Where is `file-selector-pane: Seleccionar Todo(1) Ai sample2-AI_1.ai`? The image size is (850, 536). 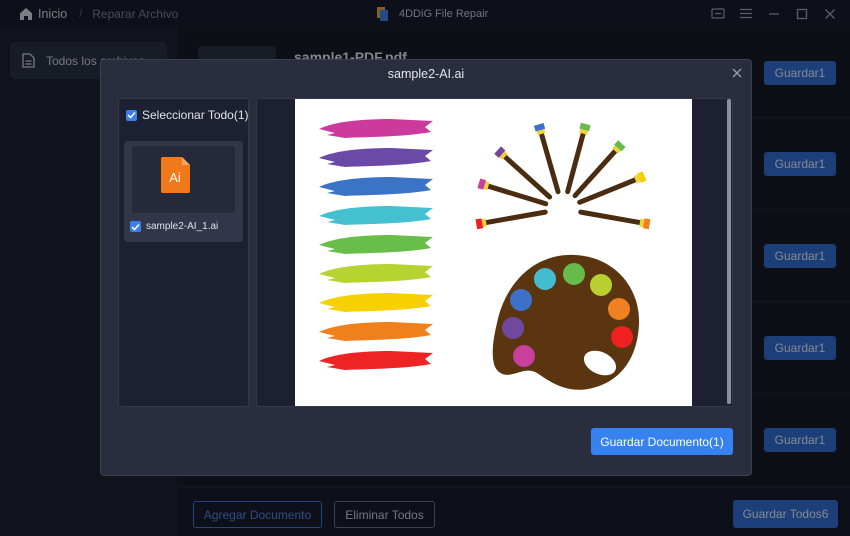
file-selector-pane: Seleccionar Todo(1) Ai sample2-AI_1.ai is located at coordinates (183, 252).